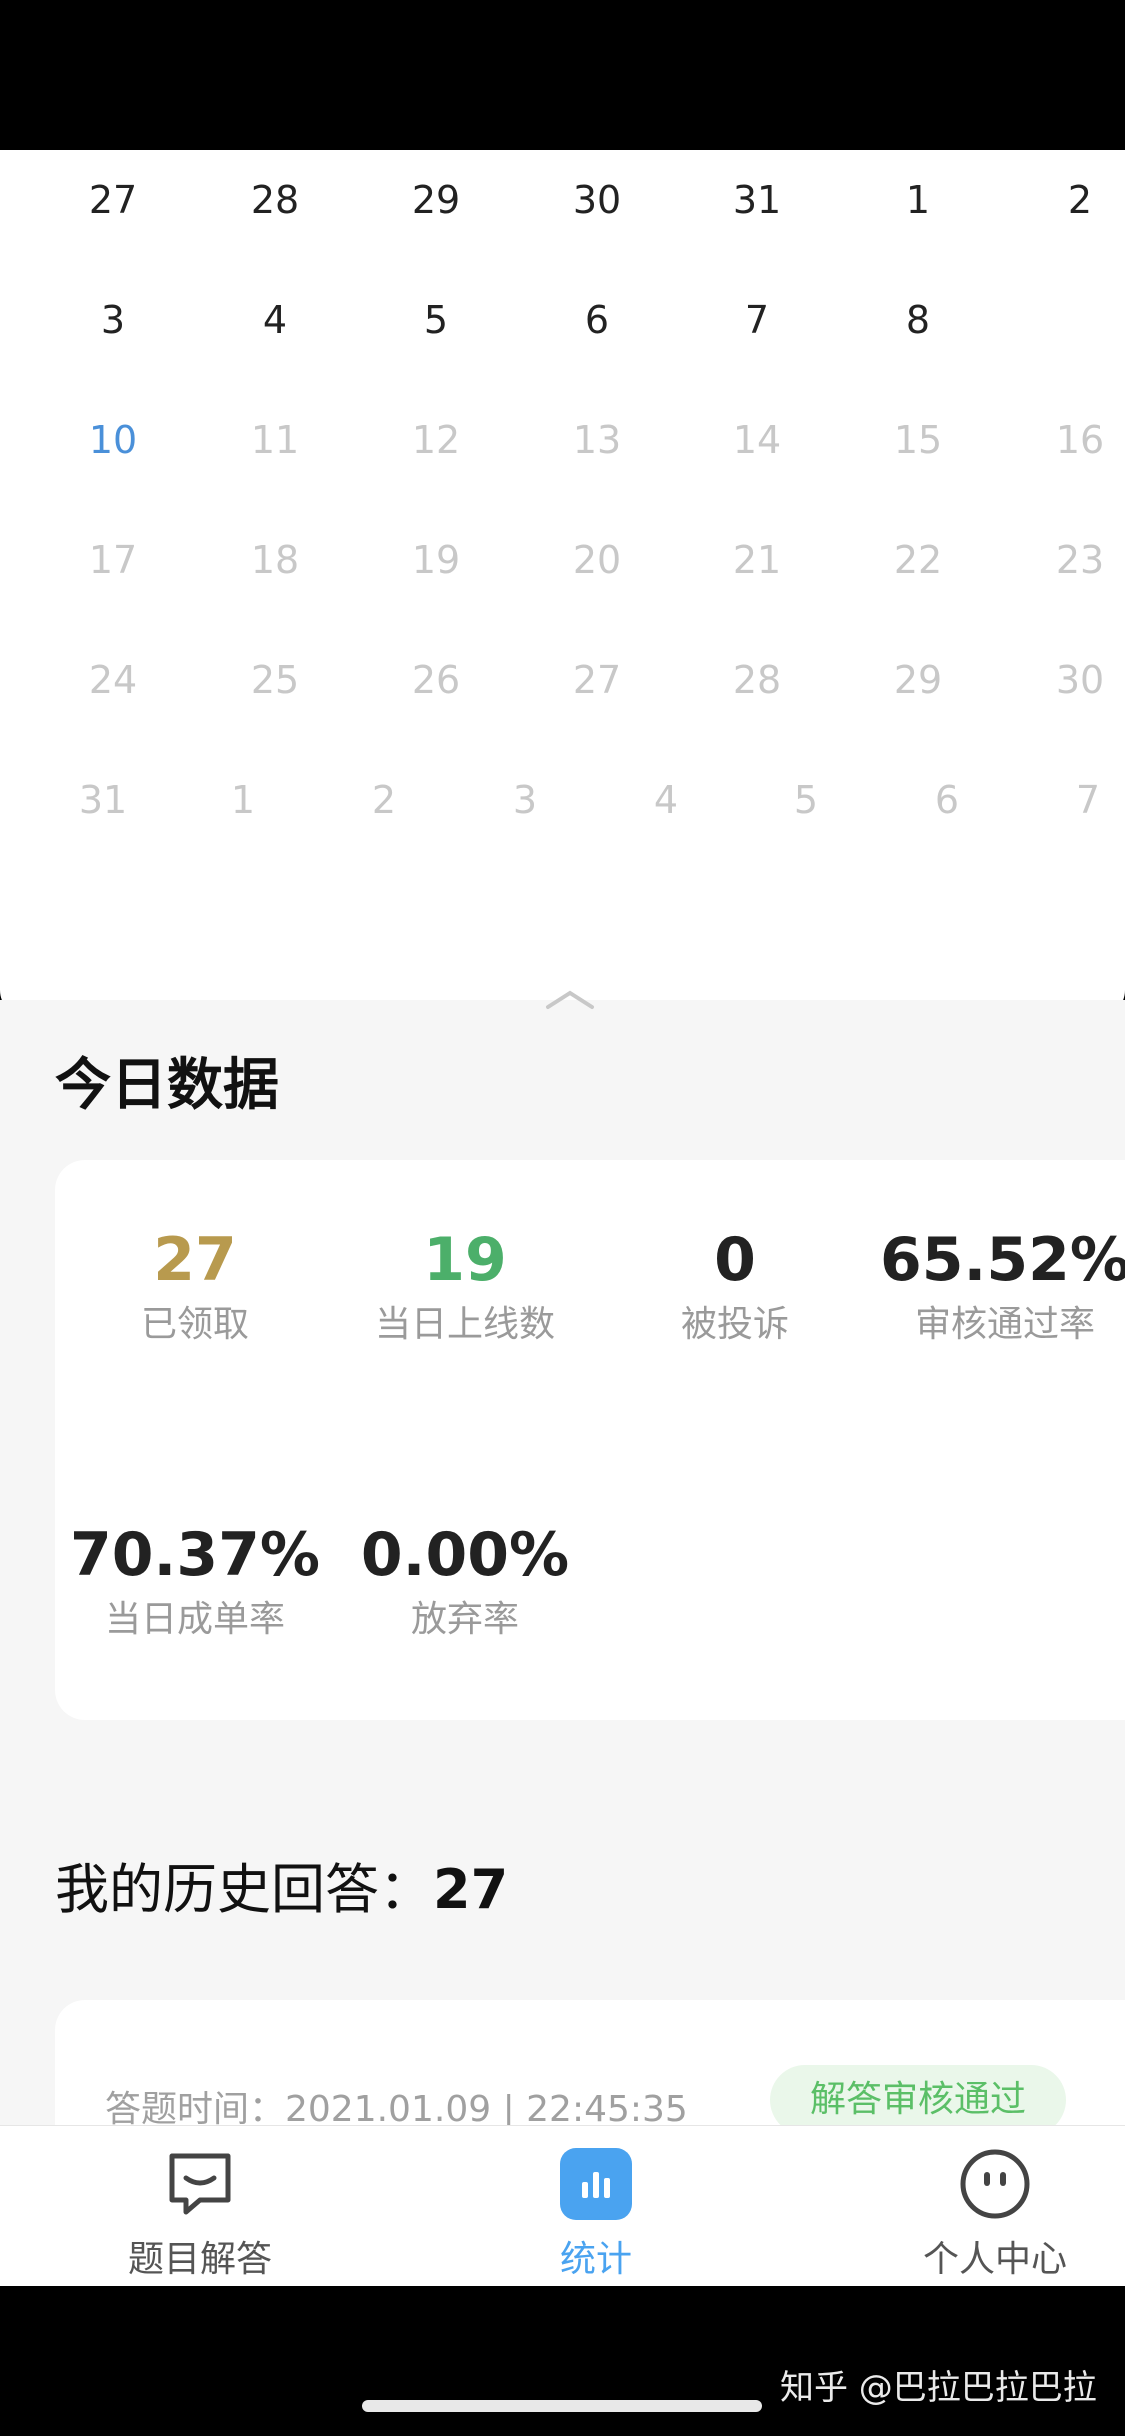 The width and height of the screenshot is (1125, 2436). I want to click on stat-value: 65.52%, so click(1002, 1260).